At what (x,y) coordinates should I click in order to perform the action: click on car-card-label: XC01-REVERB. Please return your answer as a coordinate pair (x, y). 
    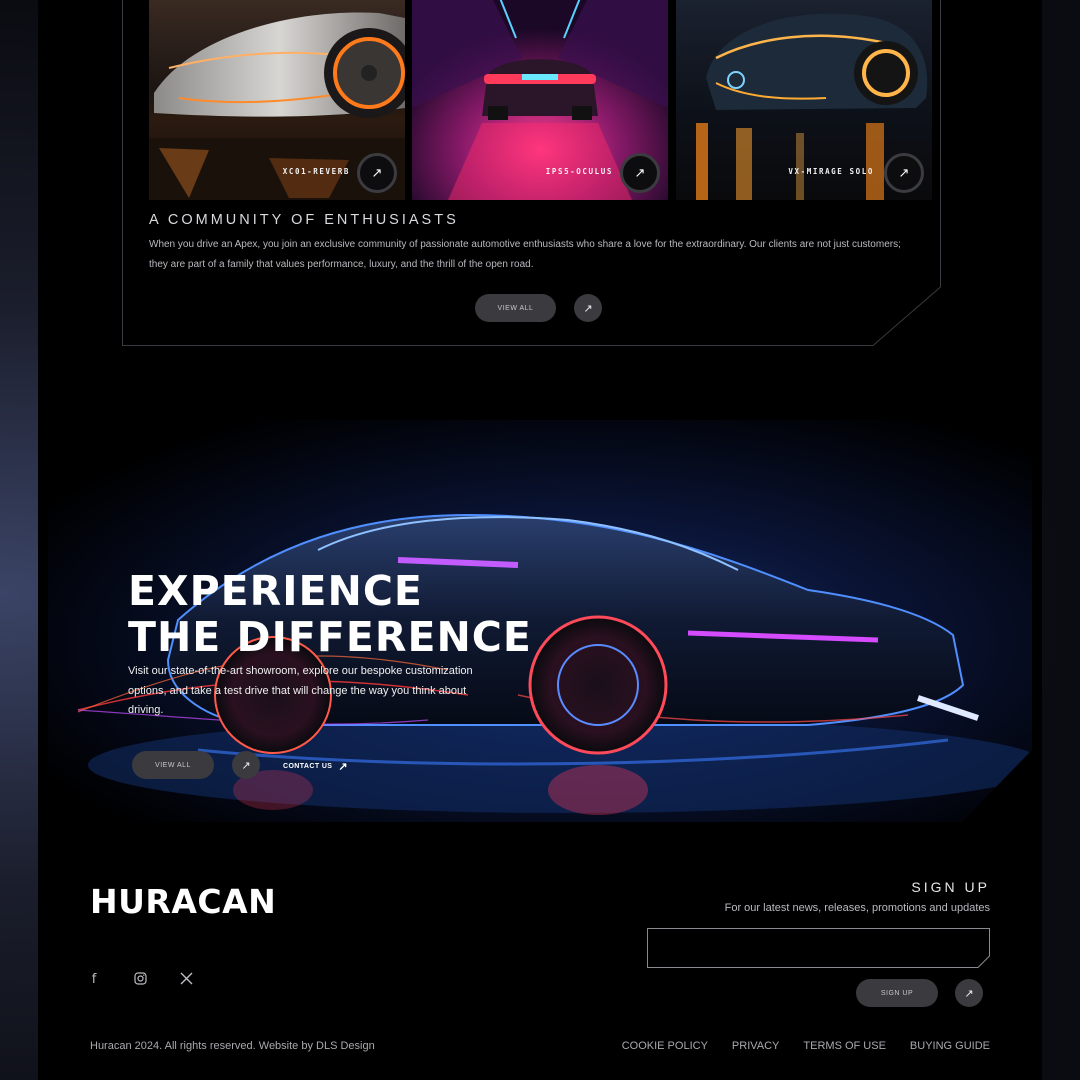
    Looking at the image, I should click on (316, 171).